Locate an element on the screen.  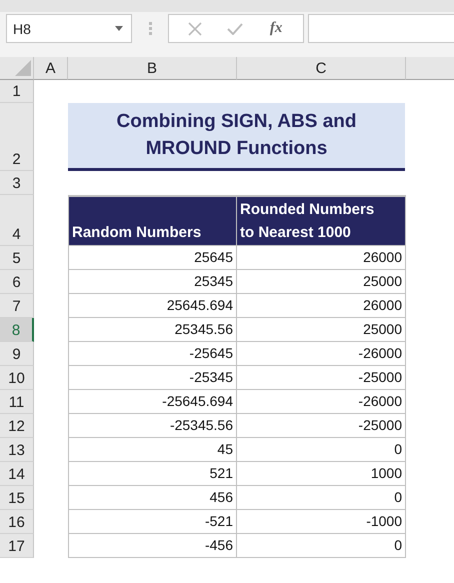
row-header: 14 is located at coordinates (17, 474).